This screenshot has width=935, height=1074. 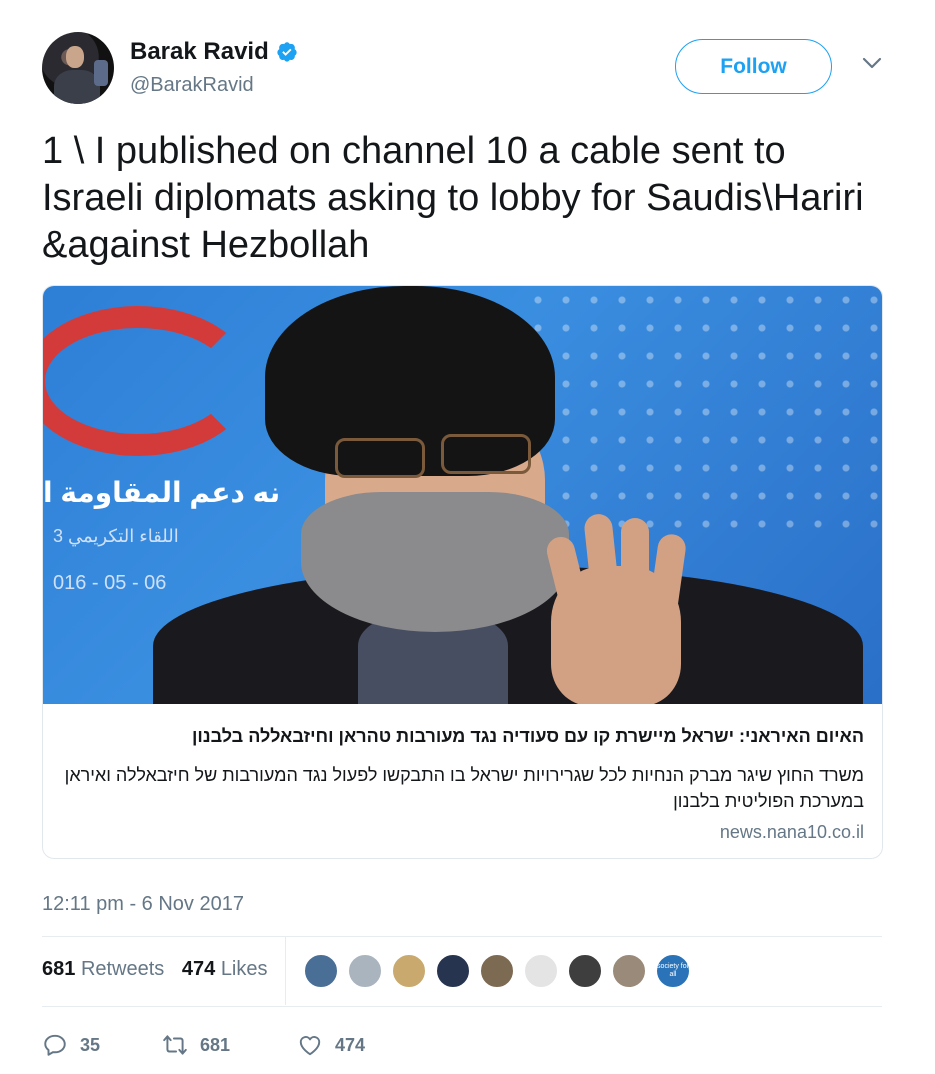 What do you see at coordinates (116, 536) in the screenshot?
I see `image-subtitle-text: 3 اللقاء التكريمي` at bounding box center [116, 536].